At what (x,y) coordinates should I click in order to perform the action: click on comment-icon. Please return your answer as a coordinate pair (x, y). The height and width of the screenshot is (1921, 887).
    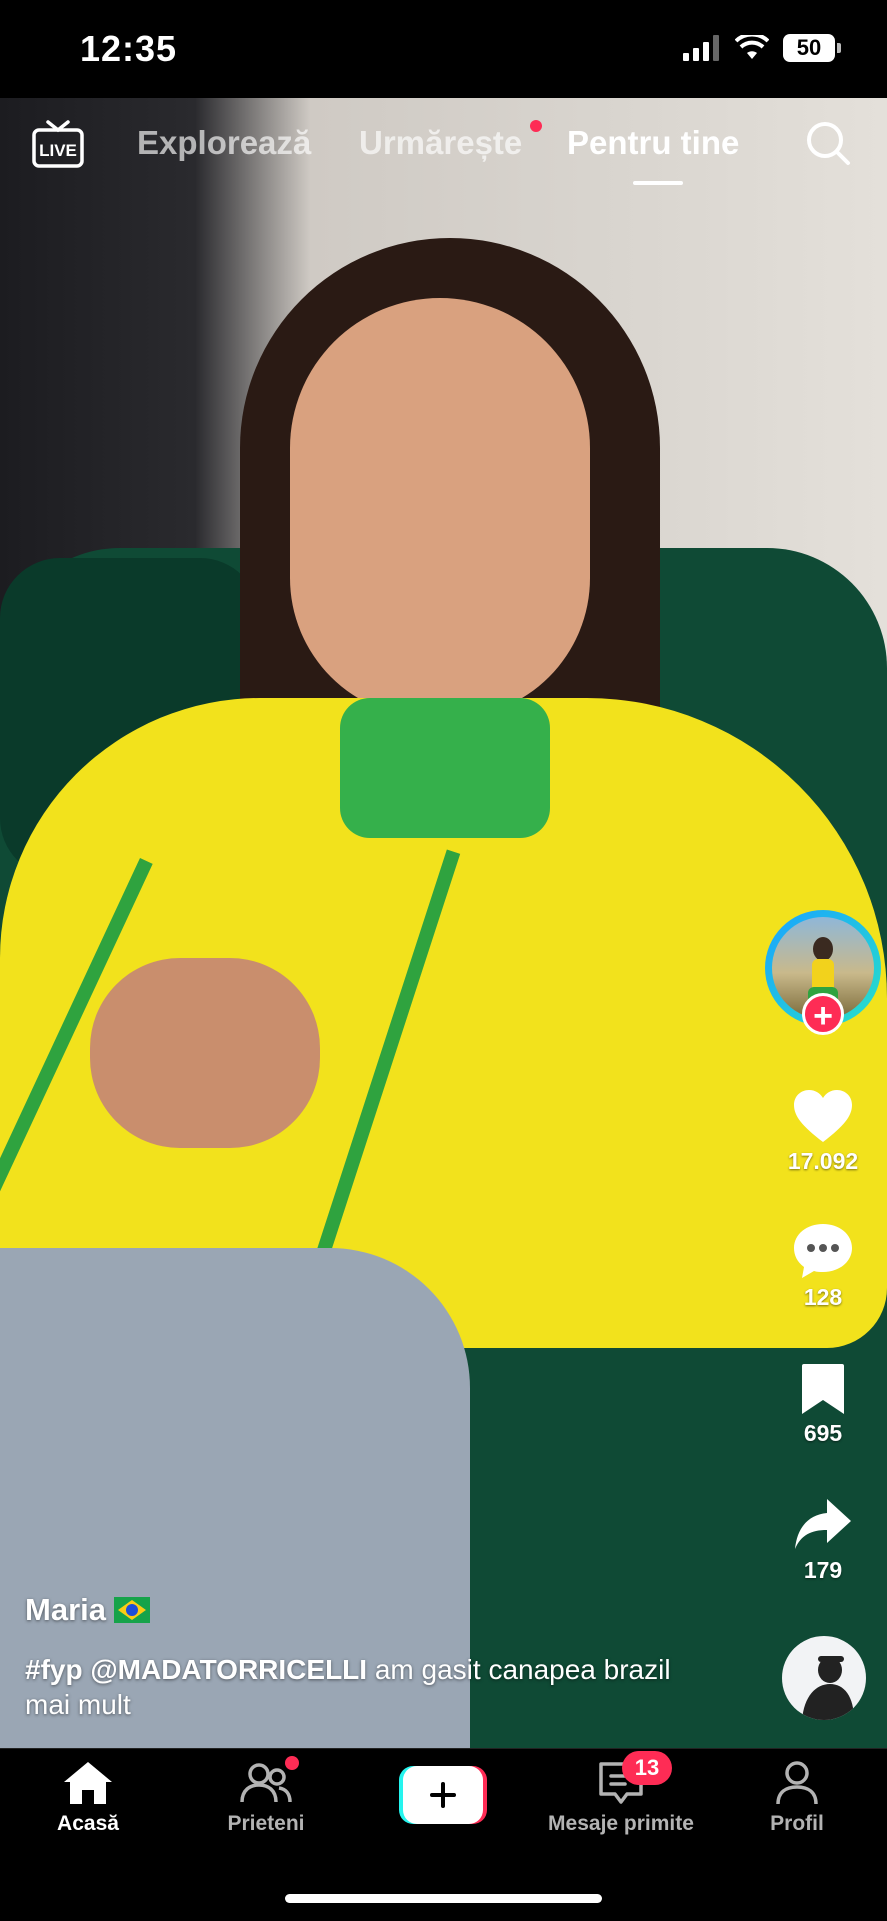
    Looking at the image, I should click on (823, 1251).